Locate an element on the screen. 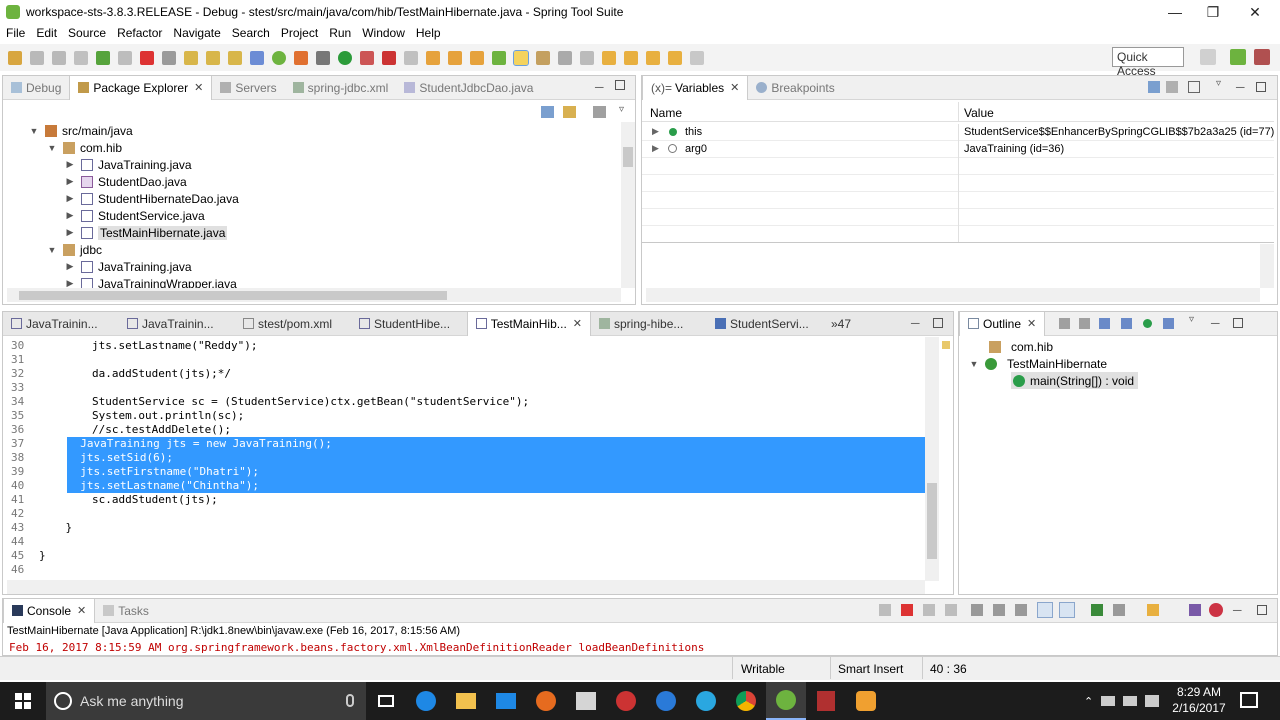 Image resolution: width=1280 pixels, height=720 pixels. hide-fields-icon is located at coordinates (1104, 323).